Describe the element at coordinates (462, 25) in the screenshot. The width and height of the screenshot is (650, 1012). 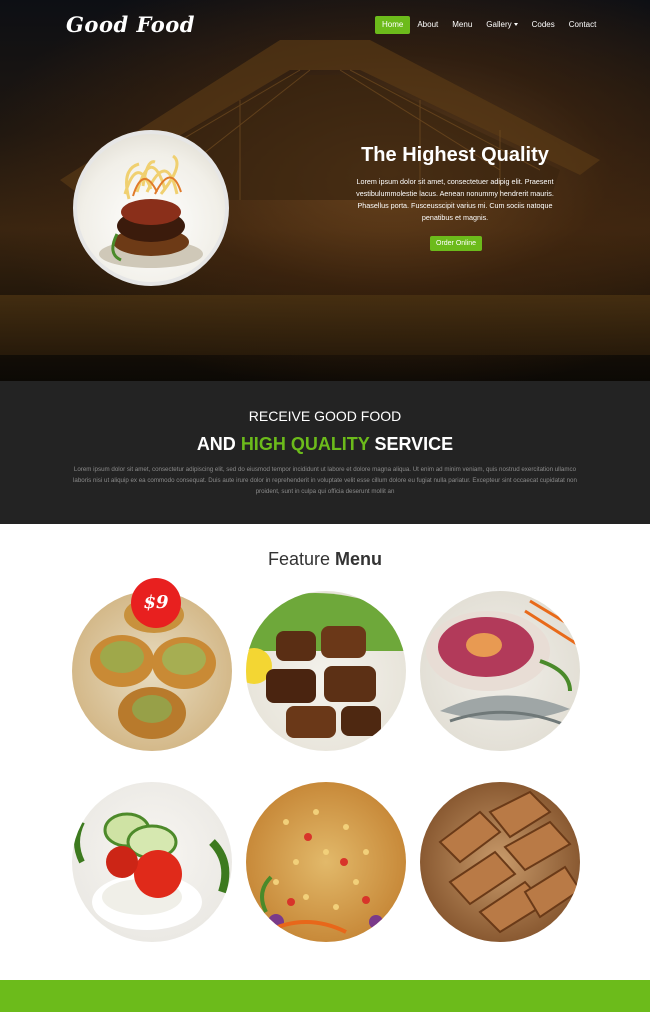
I see `nav-menu: Menu` at that location.